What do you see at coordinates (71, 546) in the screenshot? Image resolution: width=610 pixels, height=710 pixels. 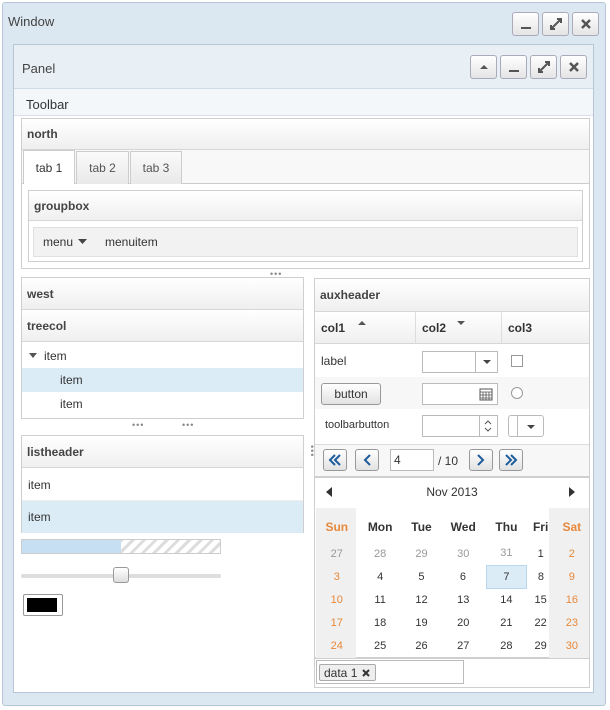 I see `progress-fill` at bounding box center [71, 546].